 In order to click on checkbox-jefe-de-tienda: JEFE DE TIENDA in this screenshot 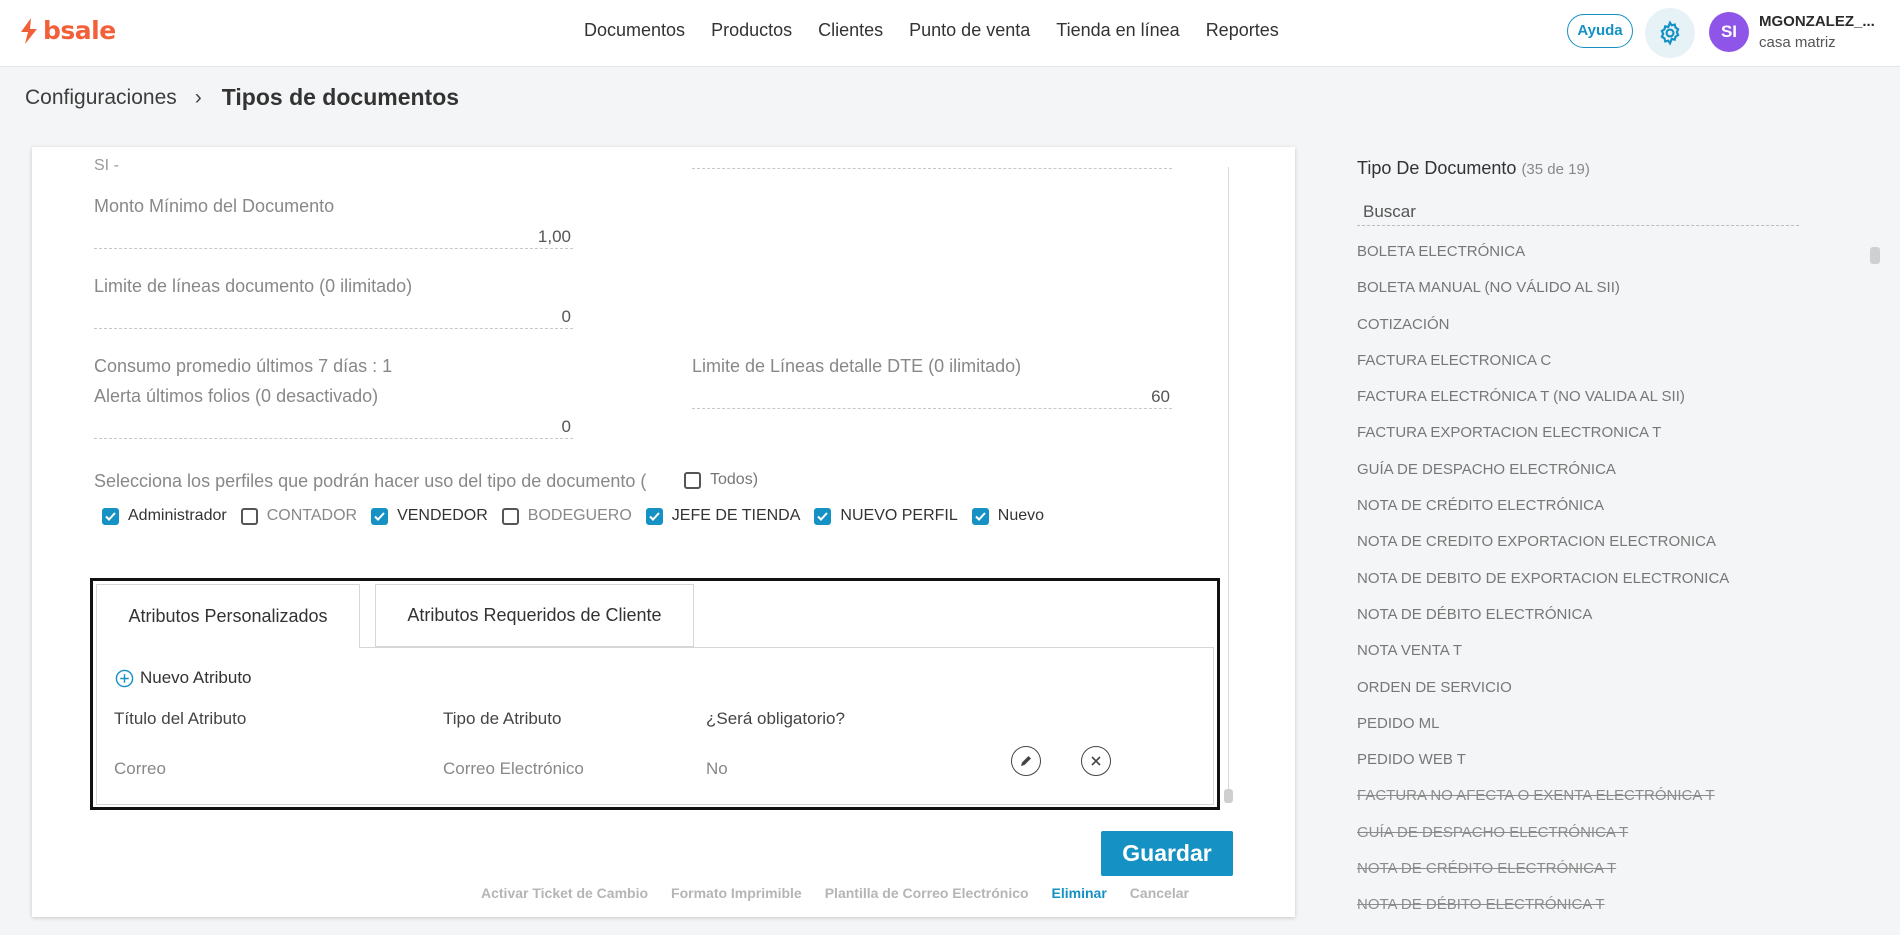, I will do `click(722, 516)`.